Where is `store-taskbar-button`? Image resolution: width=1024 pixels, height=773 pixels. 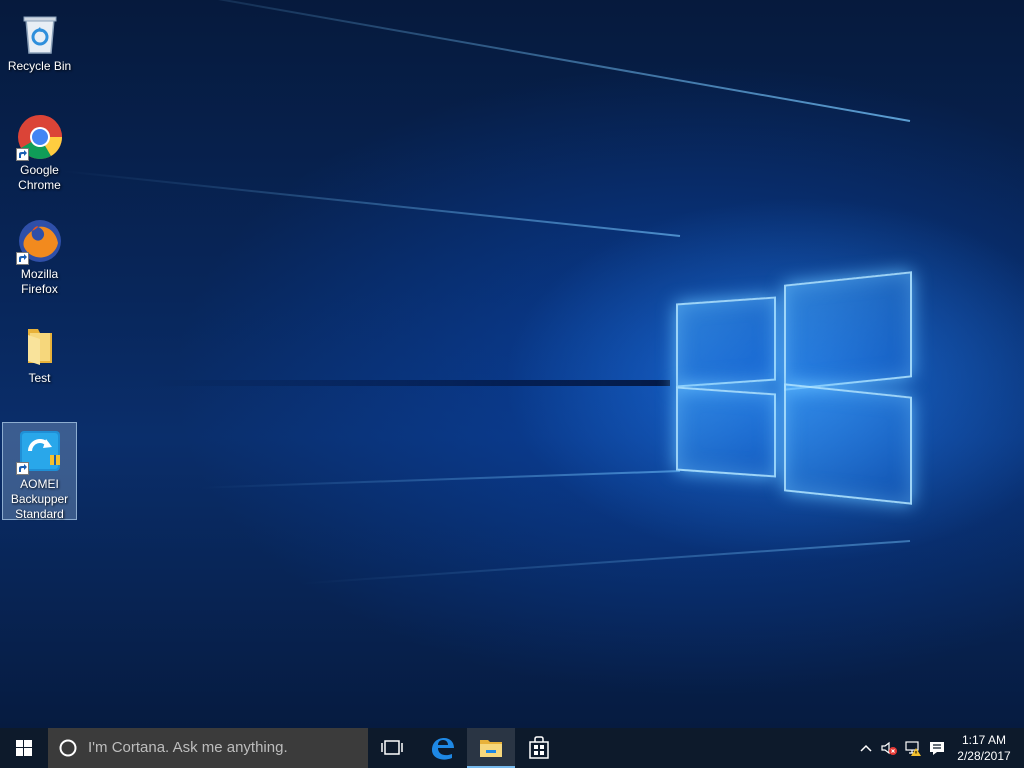
store-taskbar-button is located at coordinates (539, 748).